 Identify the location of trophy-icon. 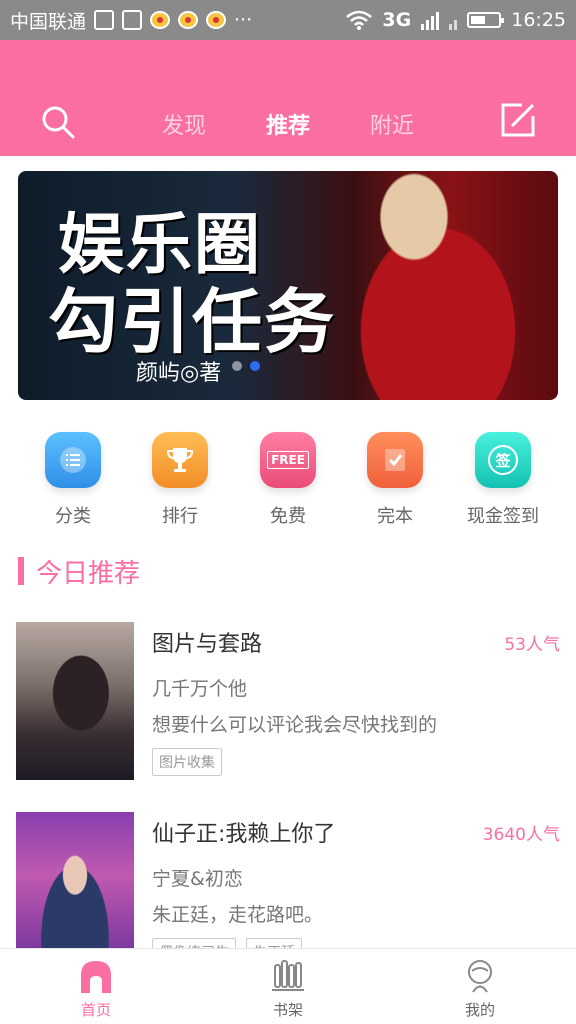
(180, 460).